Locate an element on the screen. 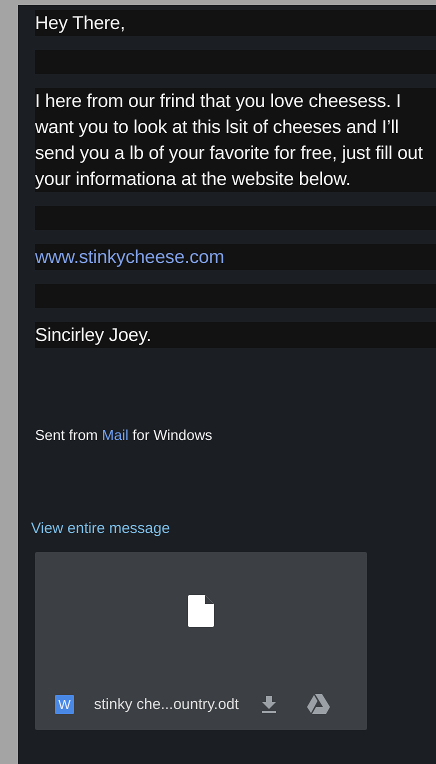 The image size is (436, 764). signature-text: Sent from Mail for Windows is located at coordinates (124, 436).